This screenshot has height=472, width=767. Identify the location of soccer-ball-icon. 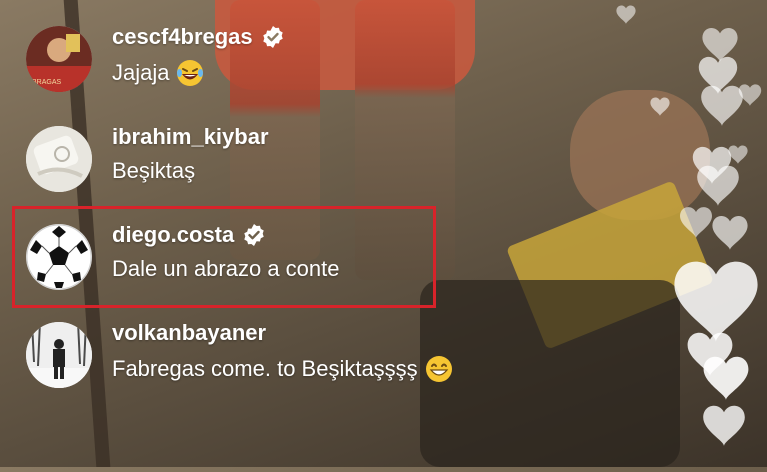
(59, 257).